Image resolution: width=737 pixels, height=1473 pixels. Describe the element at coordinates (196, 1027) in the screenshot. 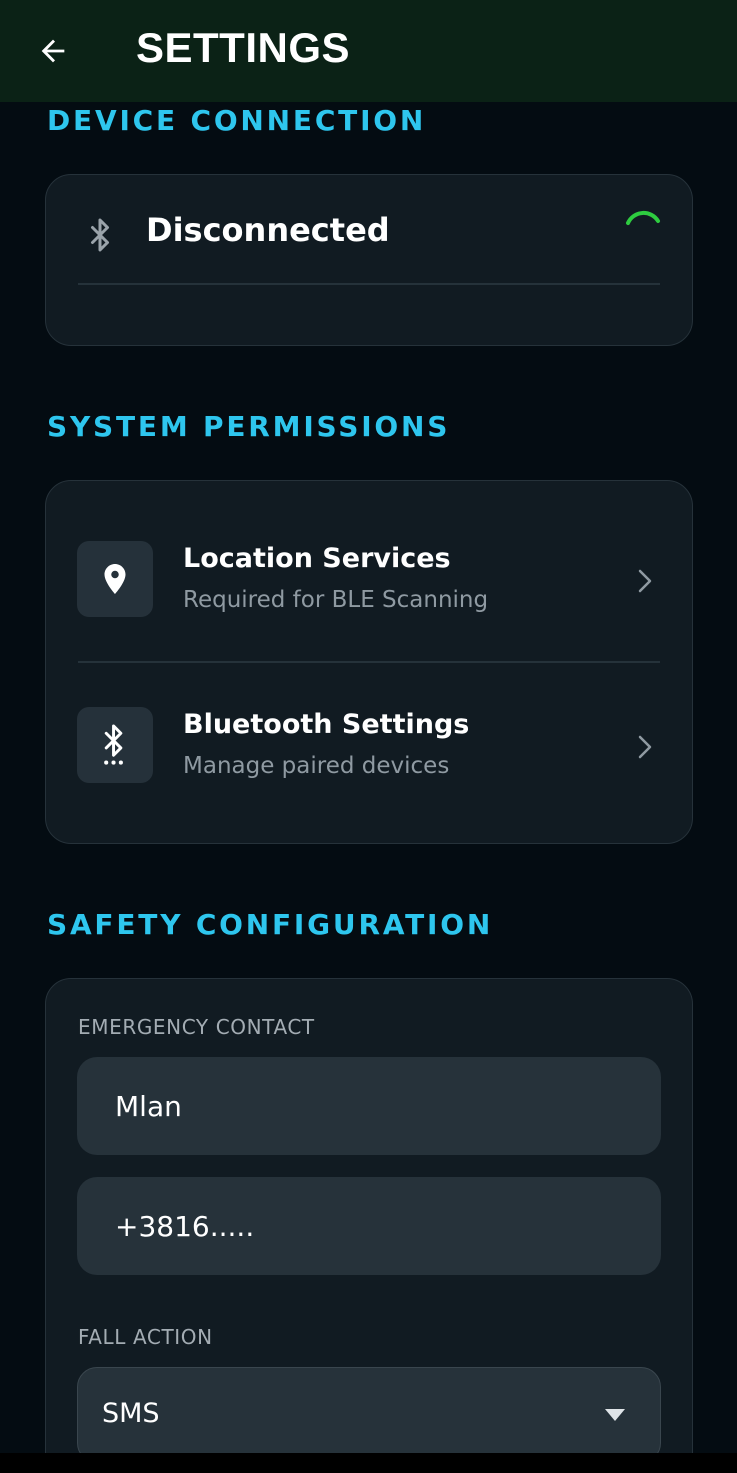

I see `emergency-contact-label: EMERGENCY CONTACT` at that location.